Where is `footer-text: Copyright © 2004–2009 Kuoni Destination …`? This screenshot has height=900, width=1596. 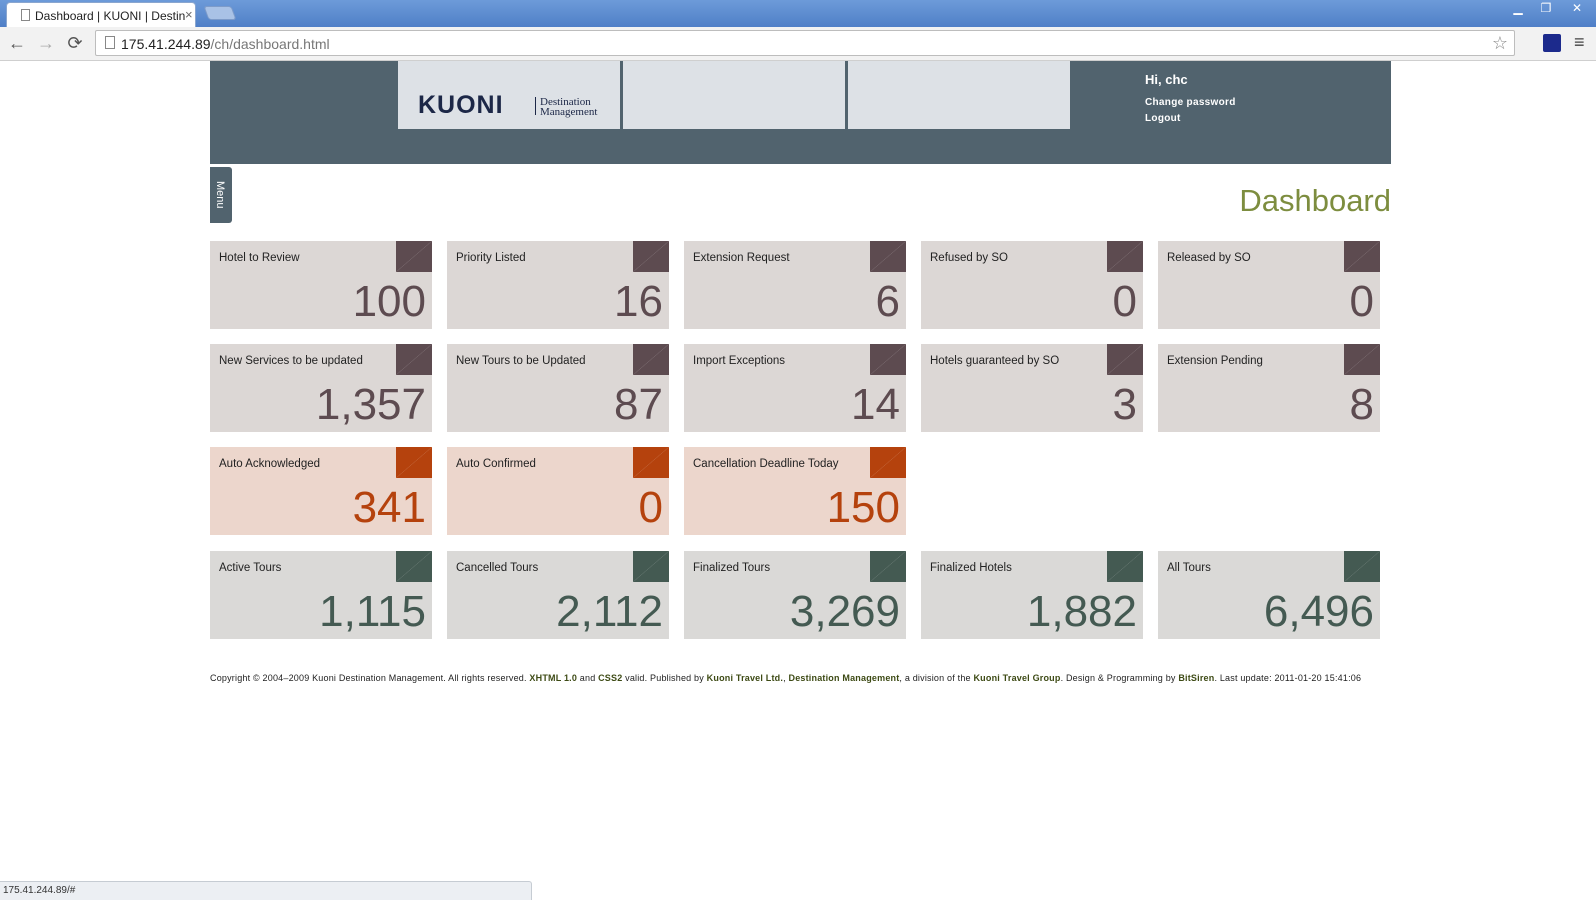 footer-text: Copyright © 2004–2009 Kuoni Destination … is located at coordinates (370, 678).